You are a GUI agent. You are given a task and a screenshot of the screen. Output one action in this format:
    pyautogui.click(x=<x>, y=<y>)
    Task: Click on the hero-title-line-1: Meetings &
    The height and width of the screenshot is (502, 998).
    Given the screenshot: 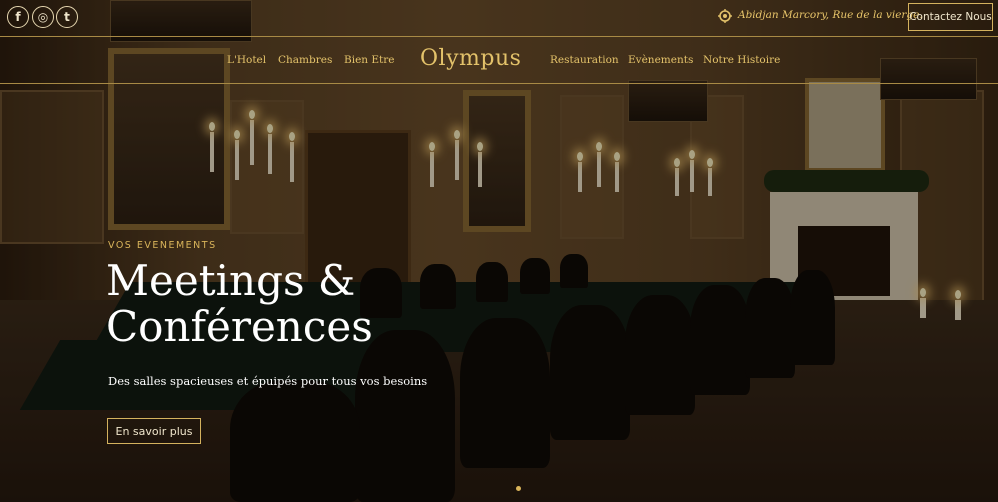 What is the action you would take?
    pyautogui.click(x=231, y=280)
    